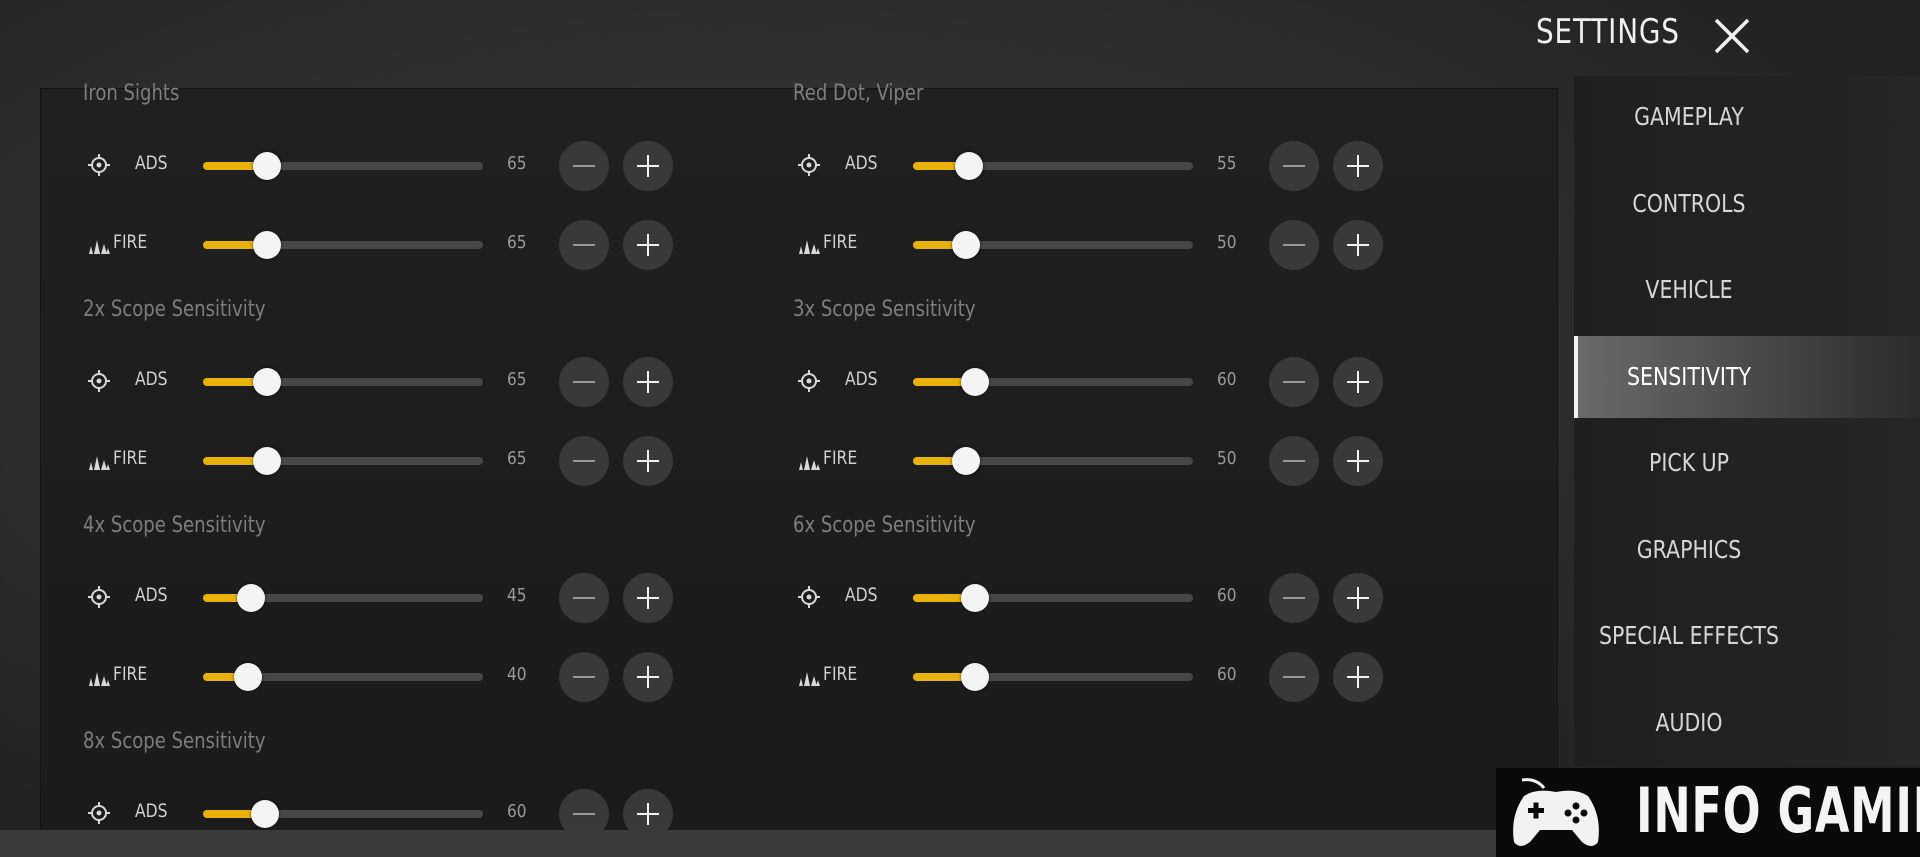 The width and height of the screenshot is (1920, 857). Describe the element at coordinates (1732, 36) in the screenshot. I see `close-button` at that location.